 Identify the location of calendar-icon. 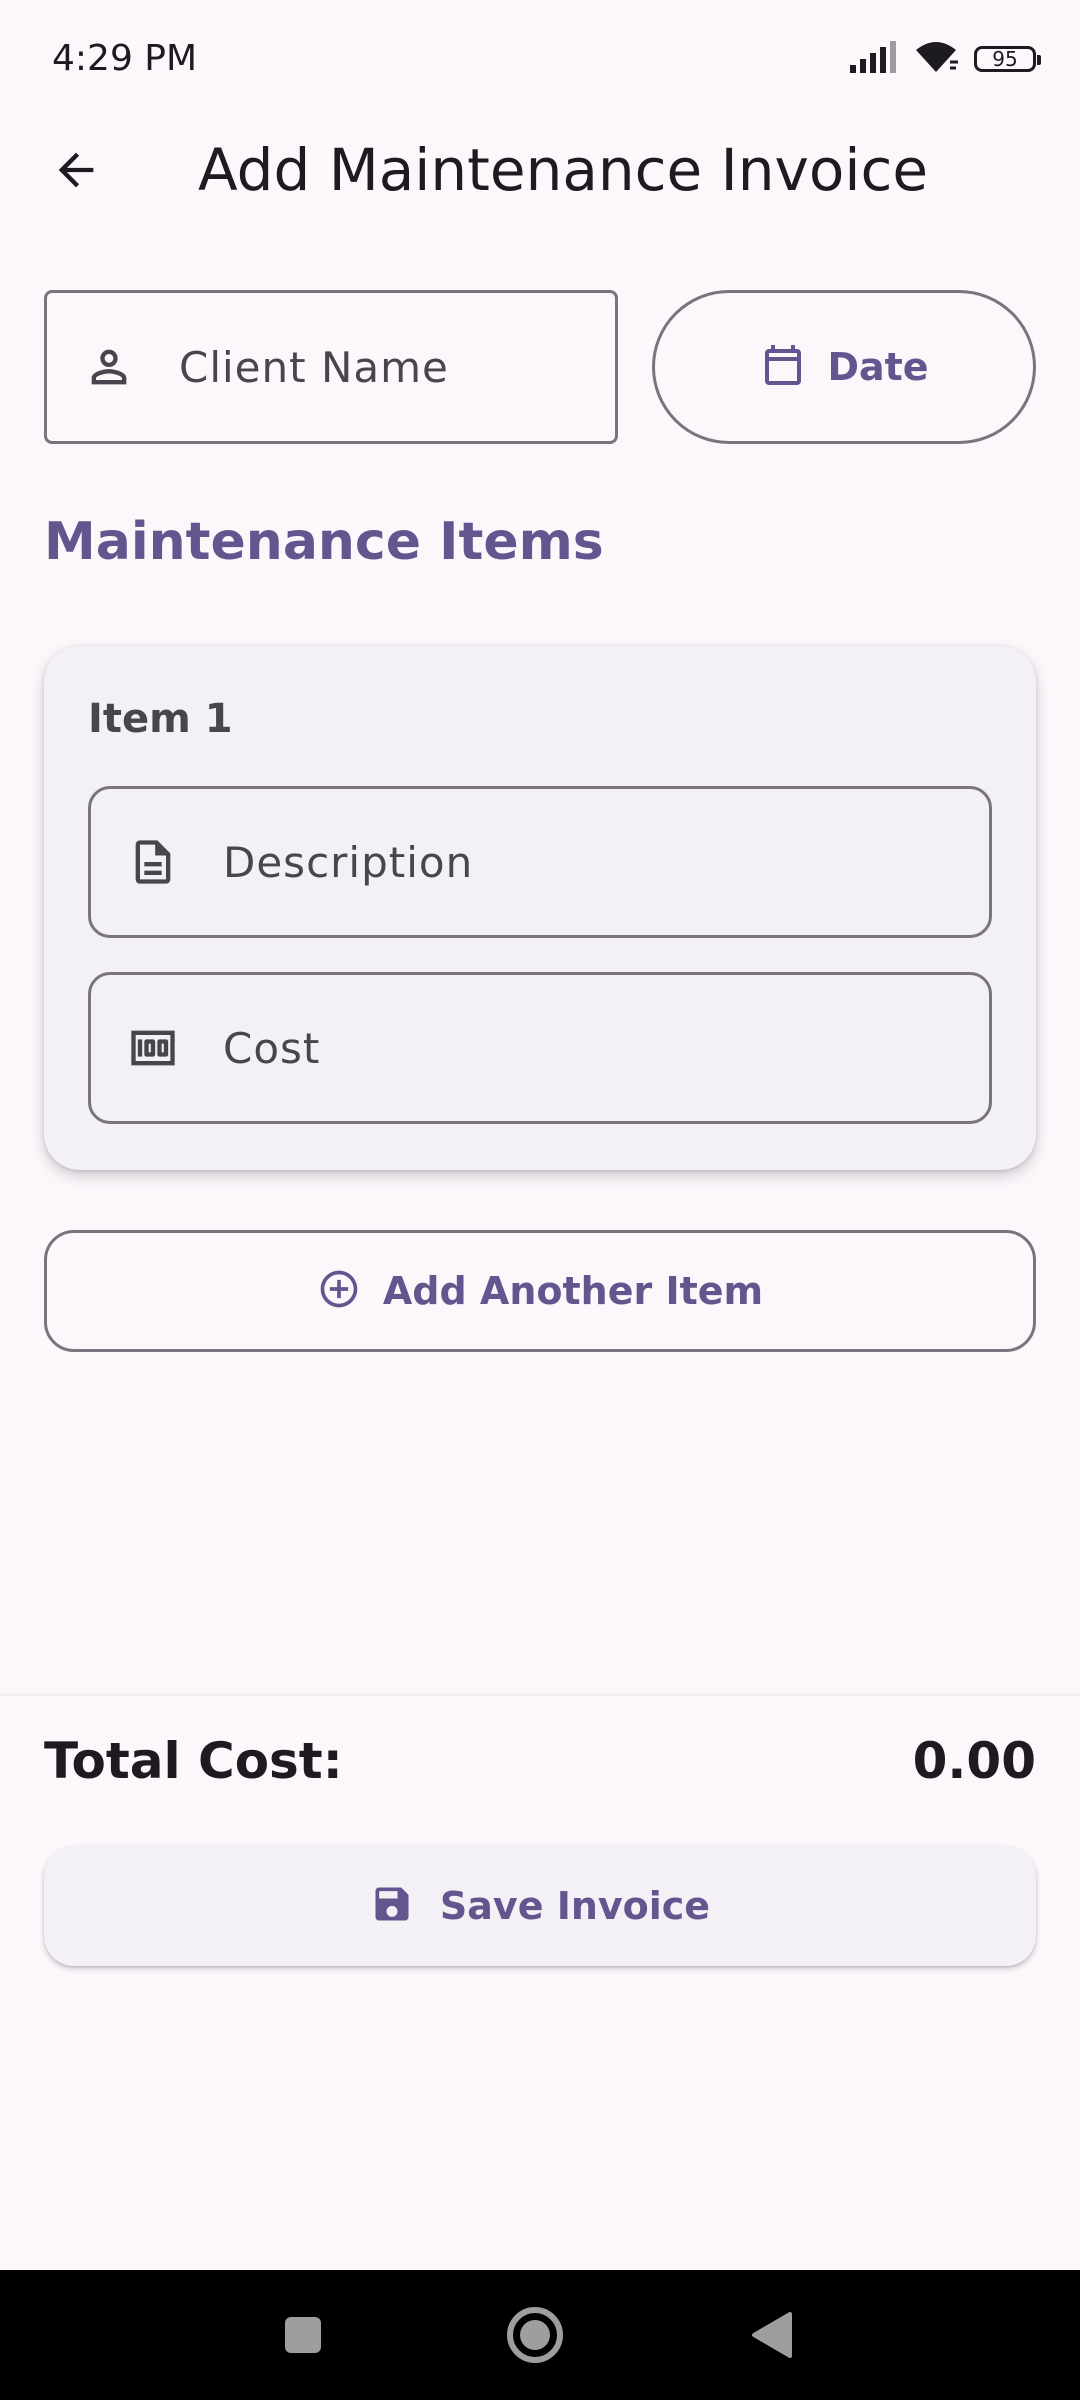
(783, 367).